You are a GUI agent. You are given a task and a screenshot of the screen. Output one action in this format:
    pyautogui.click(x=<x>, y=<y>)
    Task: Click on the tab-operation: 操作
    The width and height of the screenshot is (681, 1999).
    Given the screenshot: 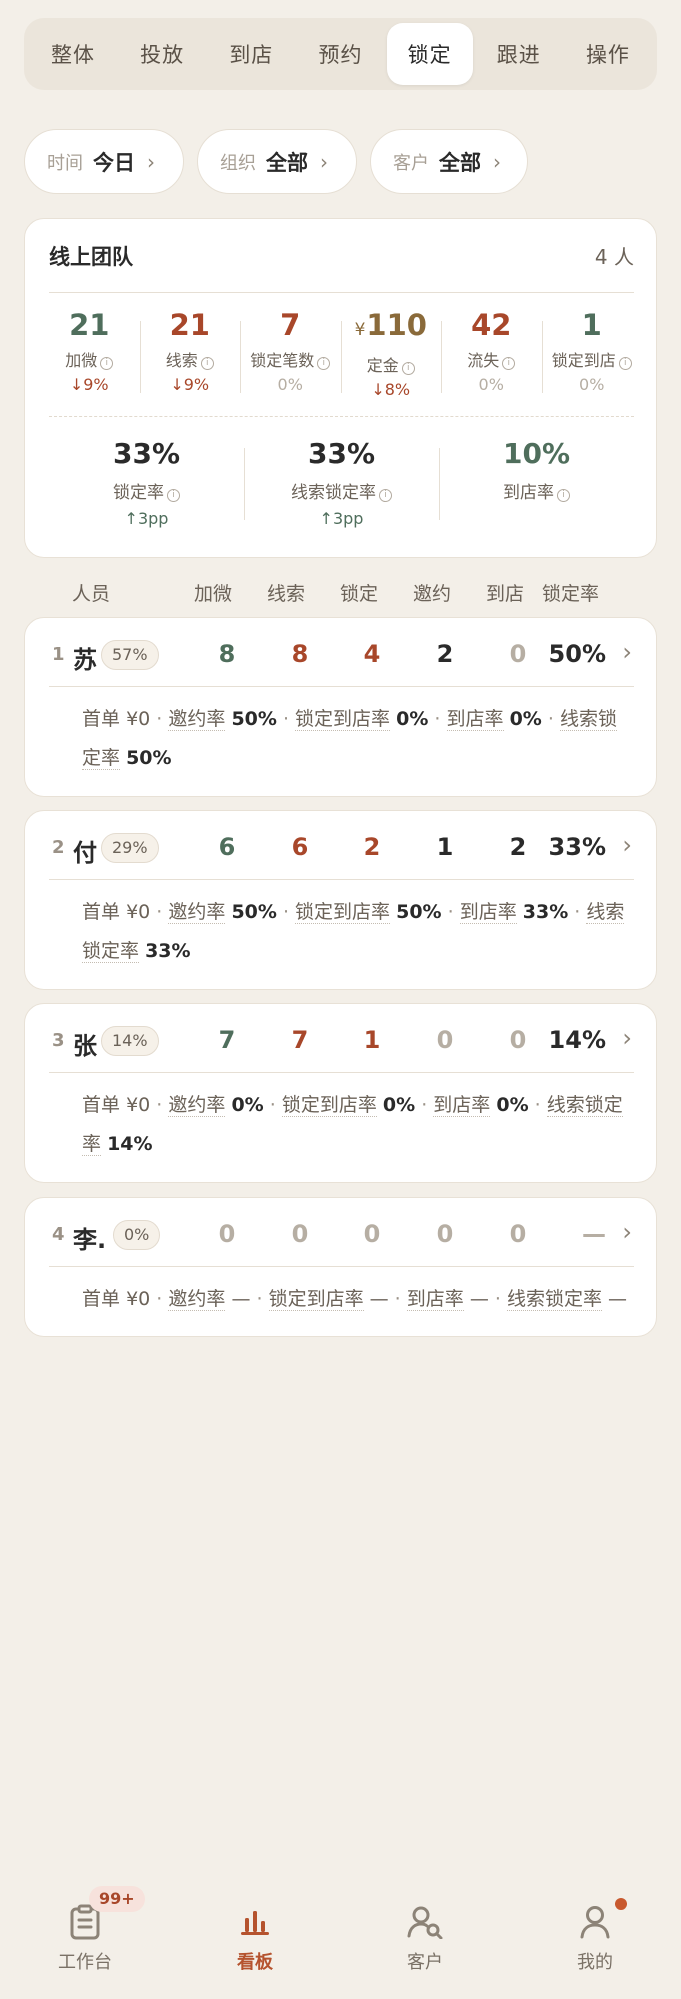 What is the action you would take?
    pyautogui.click(x=608, y=54)
    